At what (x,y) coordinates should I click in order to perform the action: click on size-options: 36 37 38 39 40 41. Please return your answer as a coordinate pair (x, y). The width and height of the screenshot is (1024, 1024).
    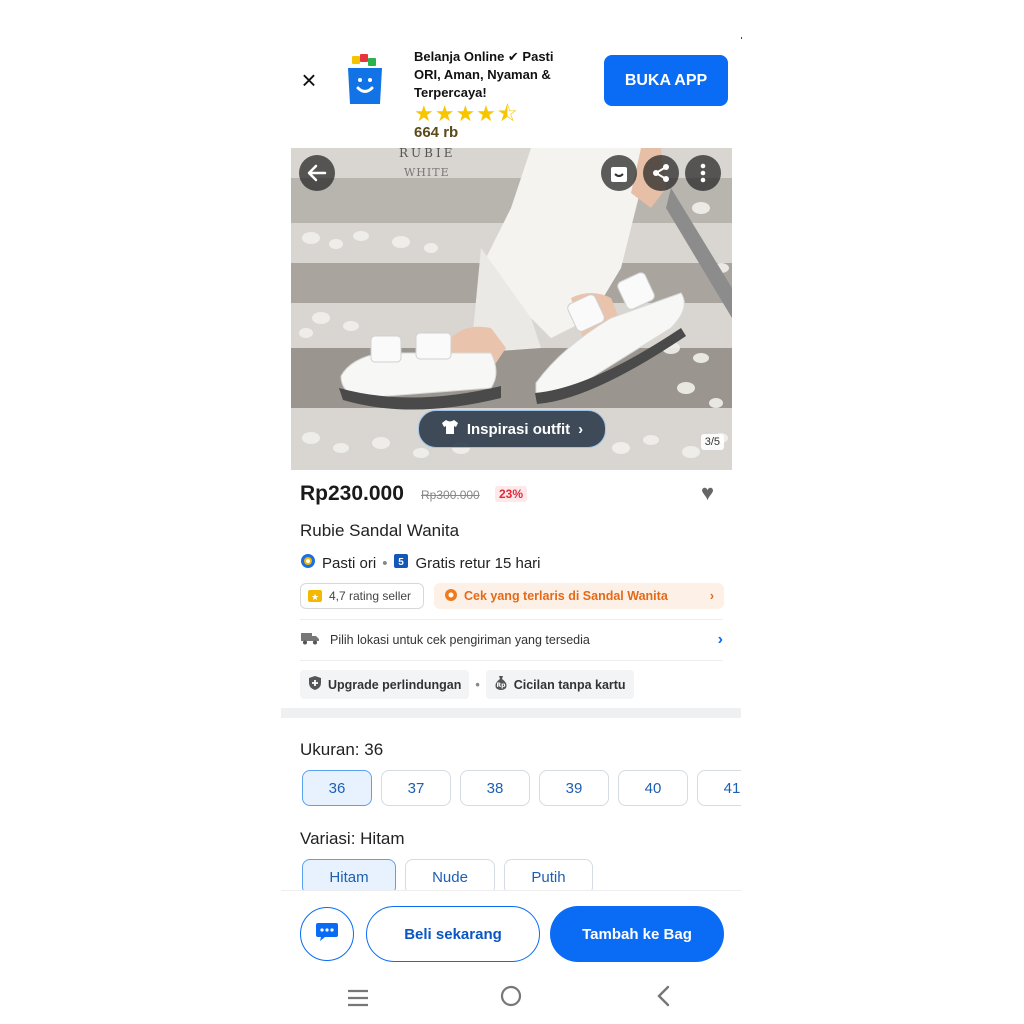
    Looking at the image, I should click on (521, 788).